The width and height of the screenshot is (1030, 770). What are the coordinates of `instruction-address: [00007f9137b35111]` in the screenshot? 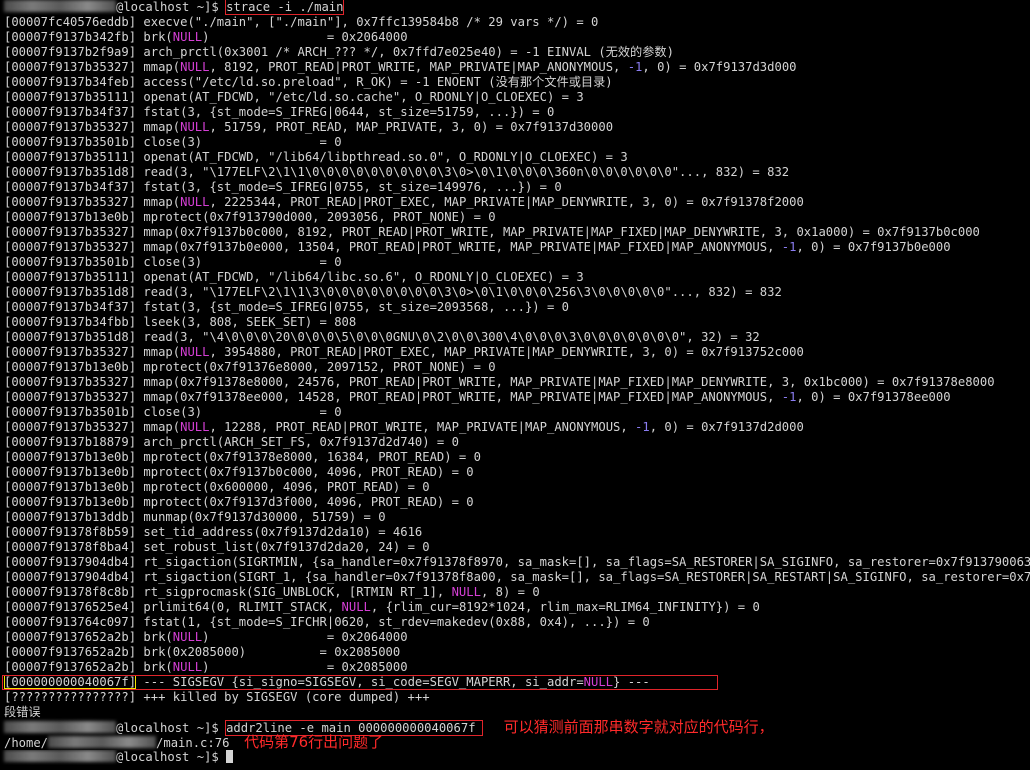 It's located at (70, 277).